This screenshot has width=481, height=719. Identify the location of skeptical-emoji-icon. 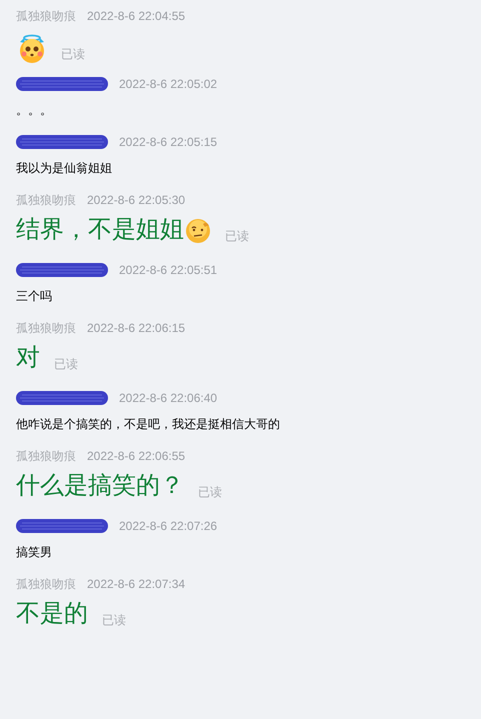
(198, 231).